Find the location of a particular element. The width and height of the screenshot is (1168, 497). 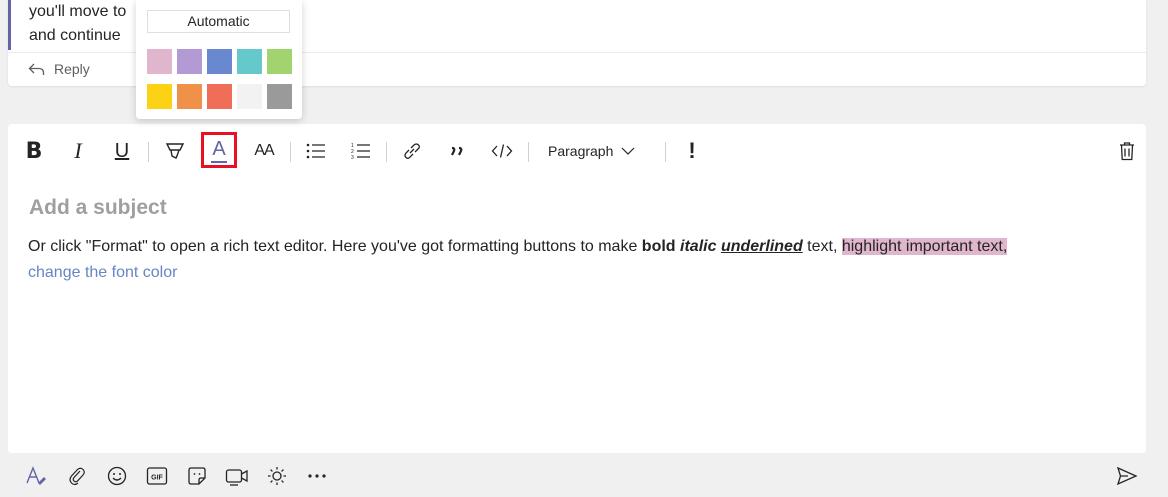

mark-important-button: ! is located at coordinates (692, 151).